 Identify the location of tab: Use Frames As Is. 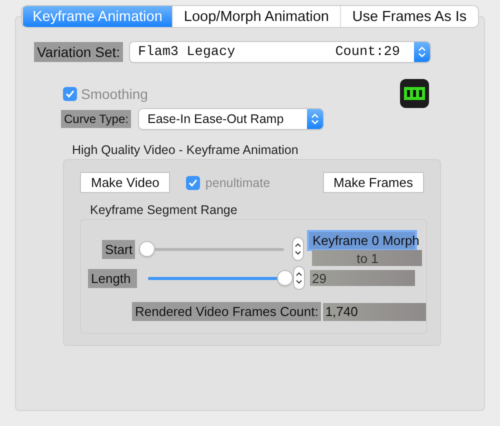
(409, 16).